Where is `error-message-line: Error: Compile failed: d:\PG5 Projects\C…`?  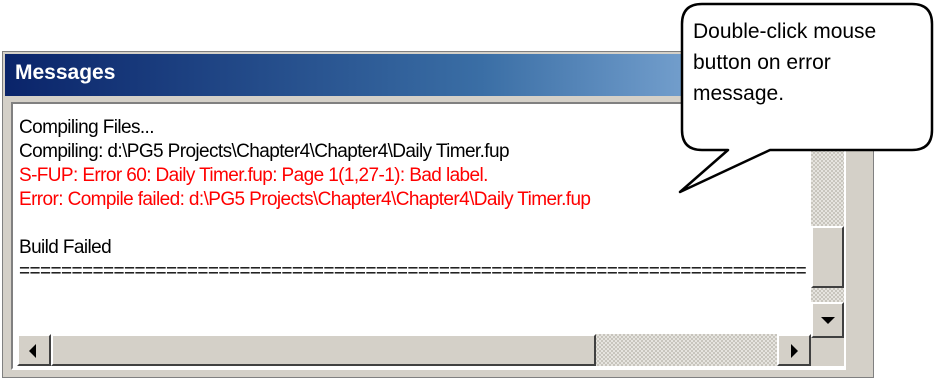
error-message-line: Error: Compile failed: d:\PG5 Projects\C… is located at coordinates (414, 200).